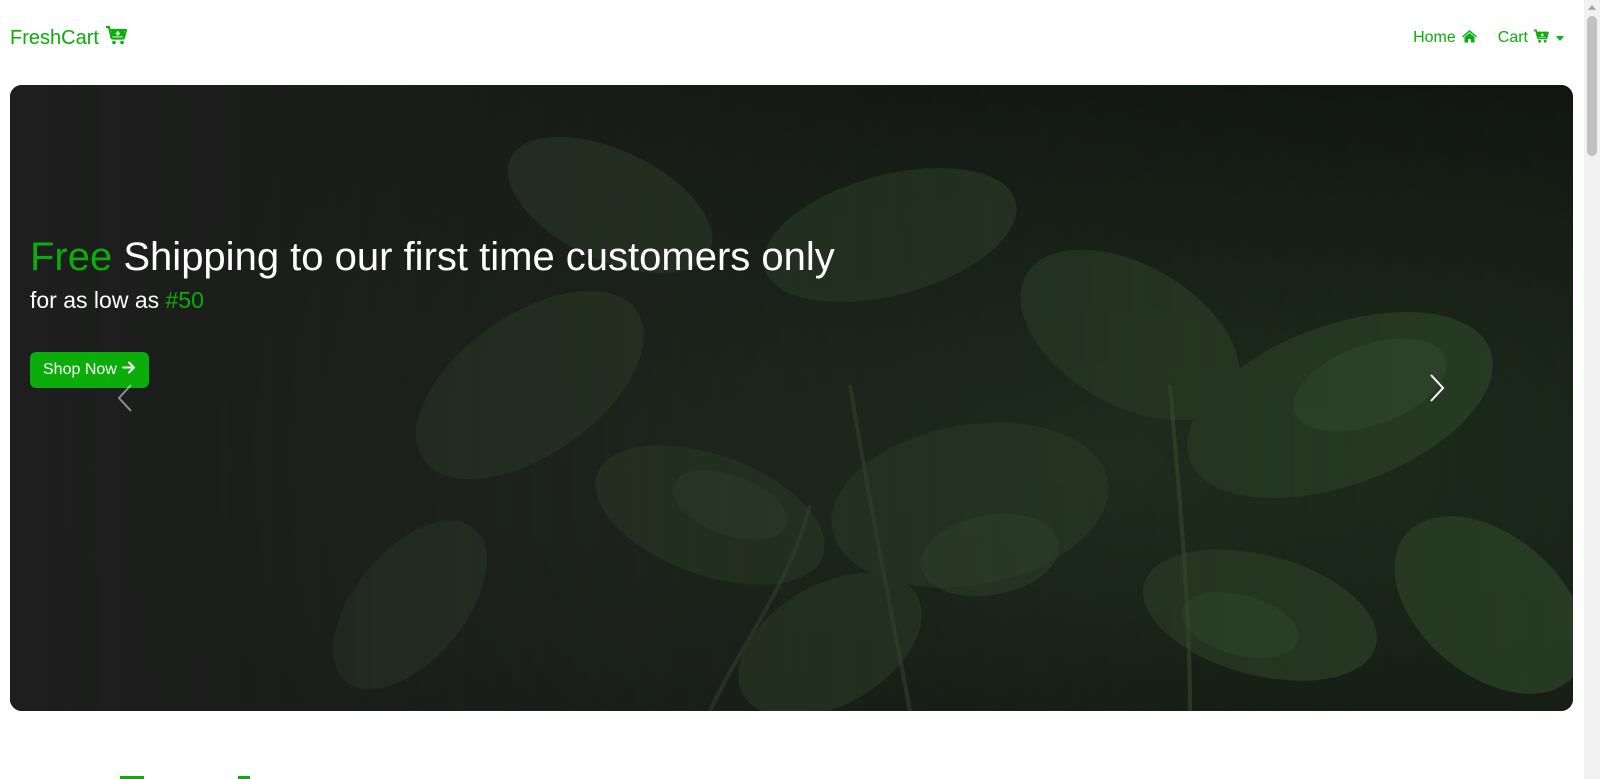 The height and width of the screenshot is (779, 1600). I want to click on brand-name: FreshCart, so click(54, 37).